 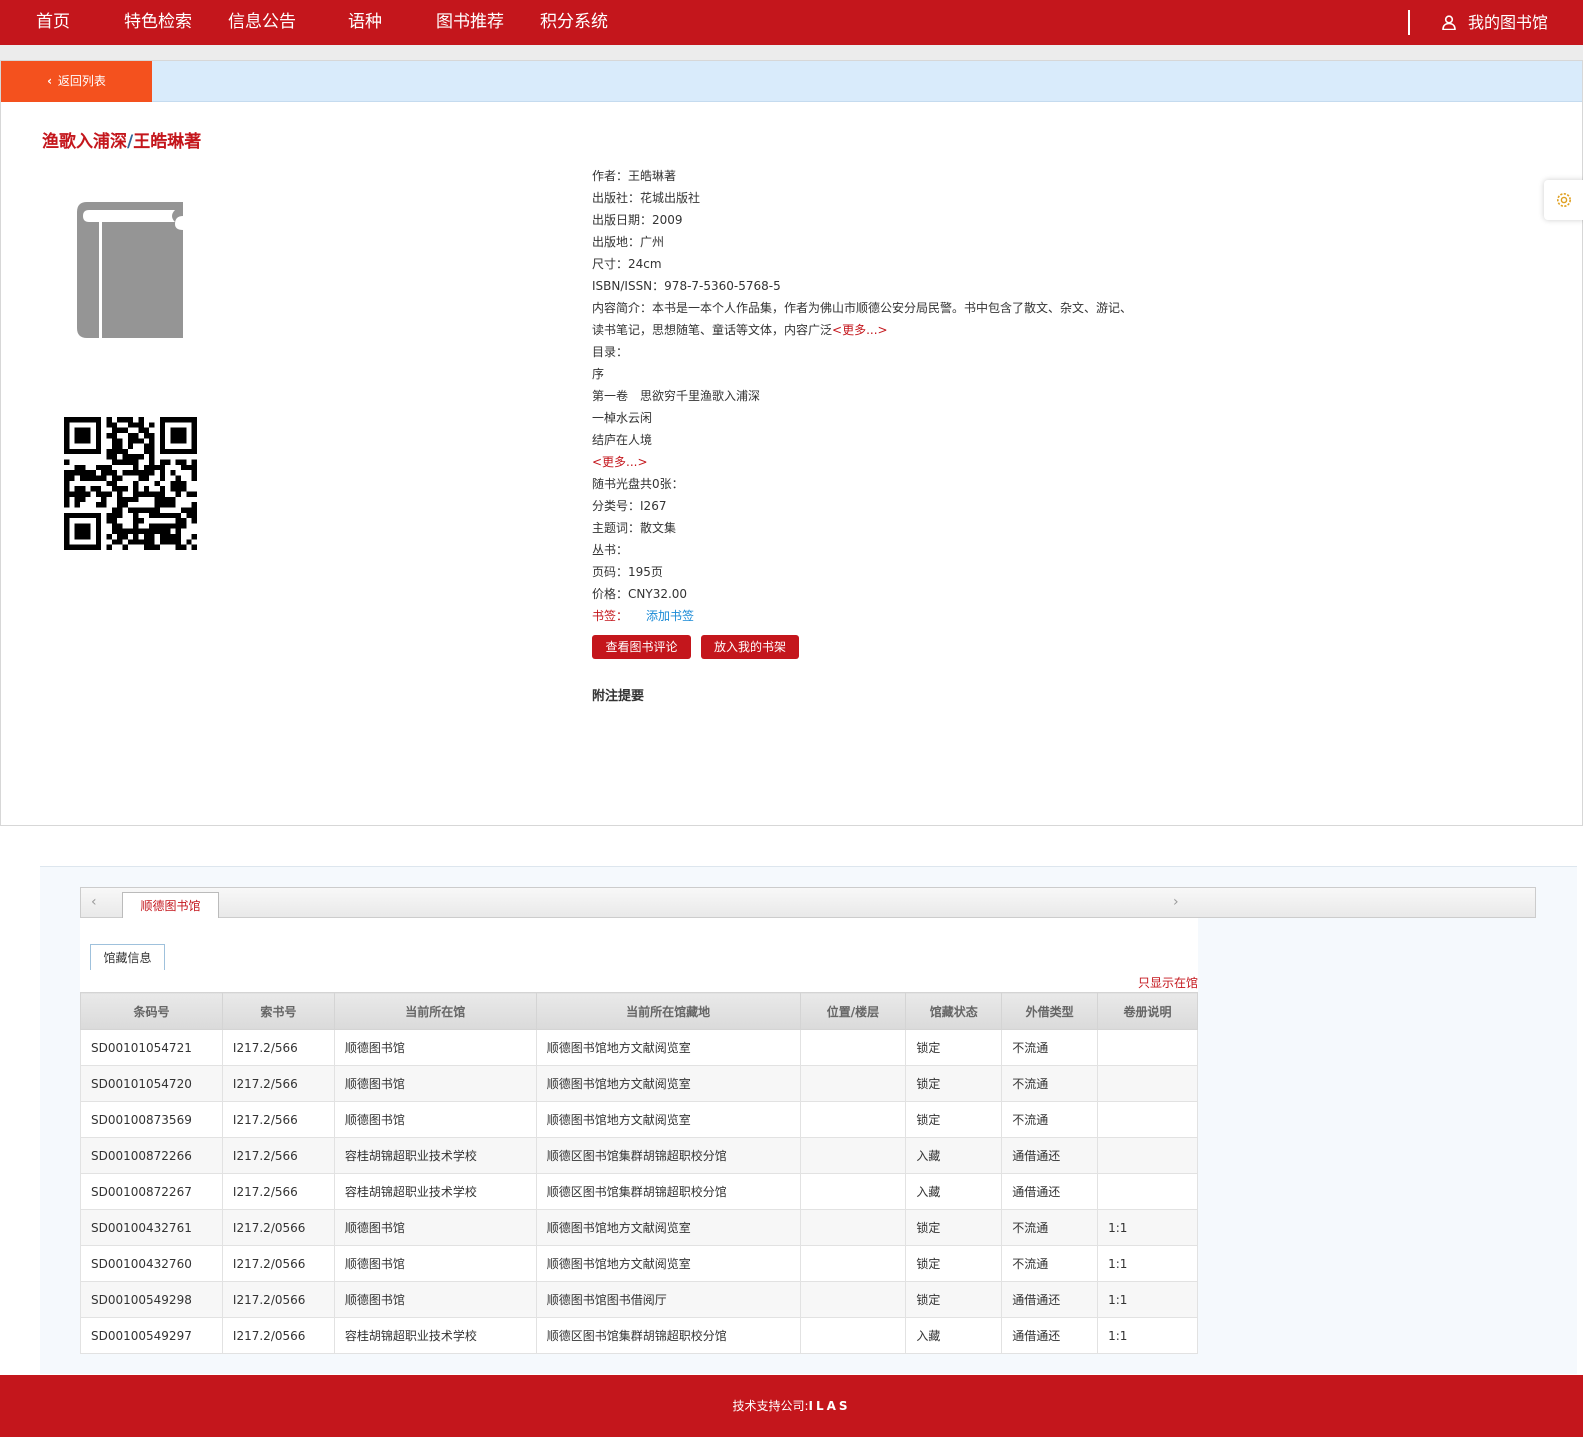 What do you see at coordinates (668, 1011) in the screenshot?
I see `col-current-location: 当前所在馆藏地` at bounding box center [668, 1011].